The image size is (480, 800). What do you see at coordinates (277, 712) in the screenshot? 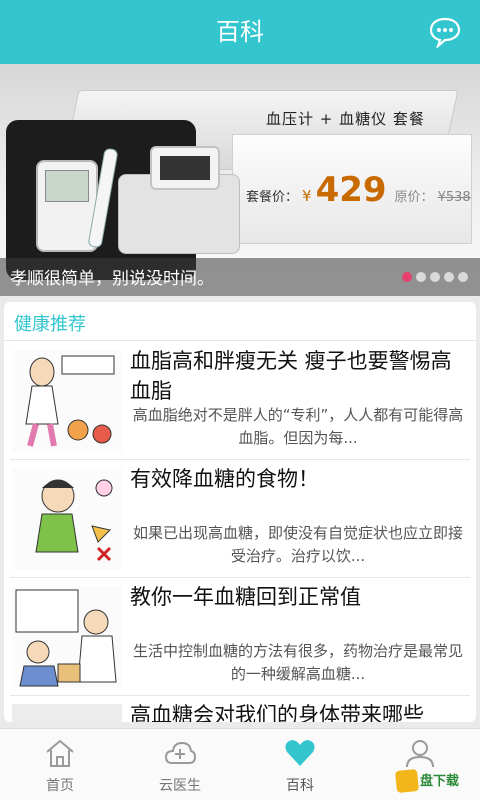
I see `article-title: 高血糖会对我们的身体带来哪些` at bounding box center [277, 712].